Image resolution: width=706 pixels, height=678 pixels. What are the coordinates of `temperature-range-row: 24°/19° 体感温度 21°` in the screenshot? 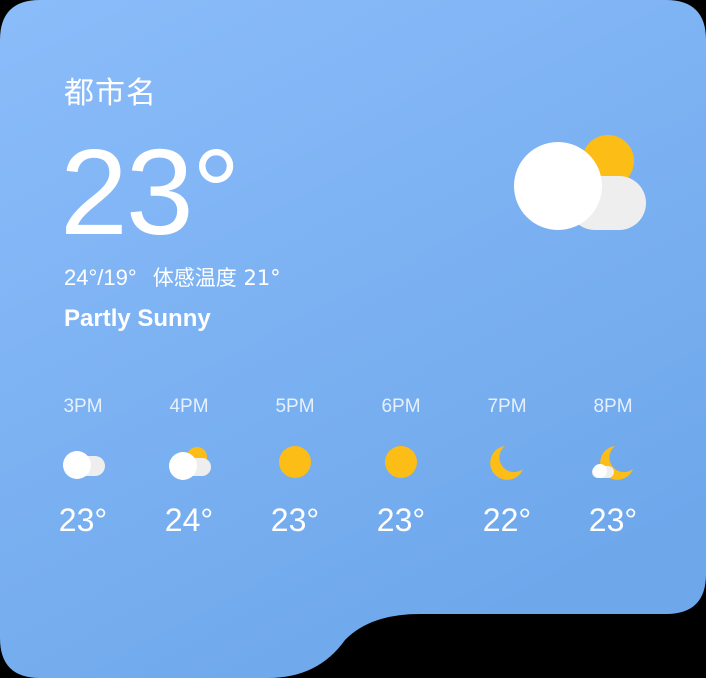 It's located at (172, 278).